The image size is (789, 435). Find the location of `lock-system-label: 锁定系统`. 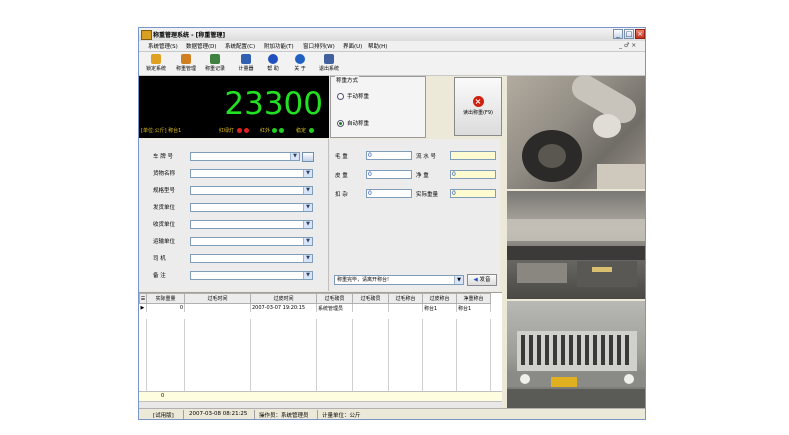

lock-system-label: 锁定系统 is located at coordinates (155, 69).